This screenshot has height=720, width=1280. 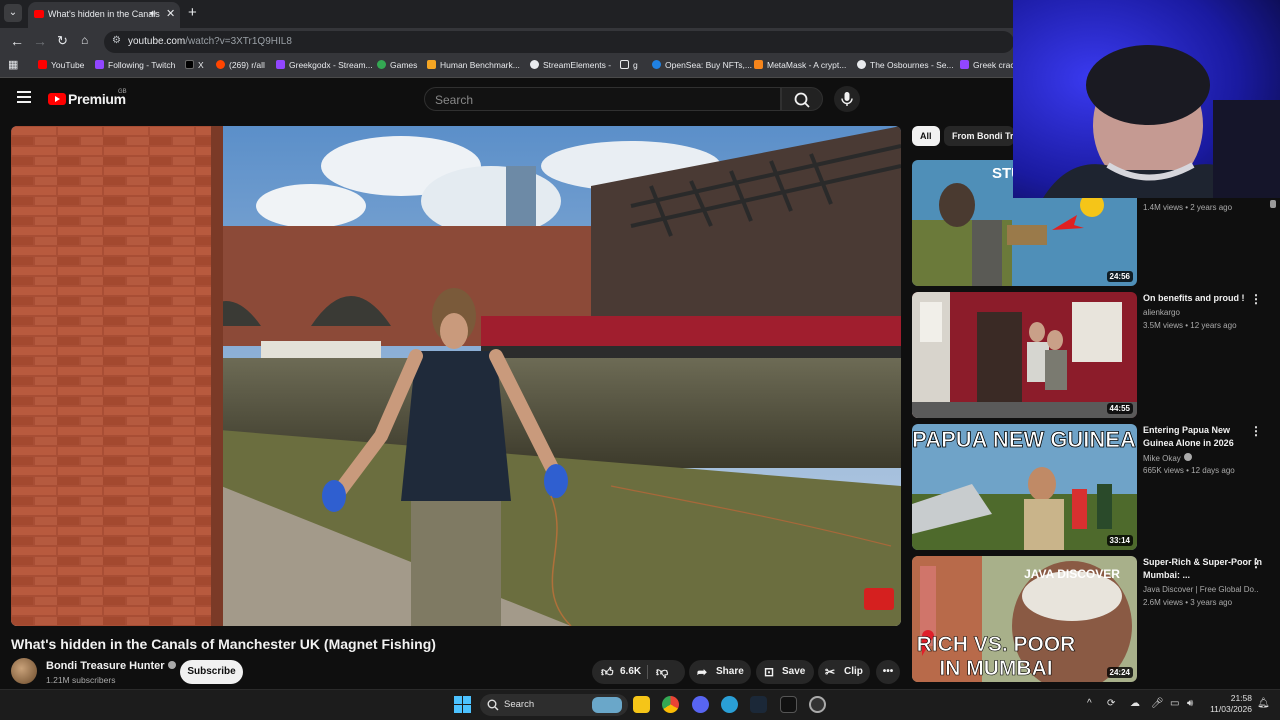 I want to click on video-title: On benefits and proud !, so click(x=1203, y=298).